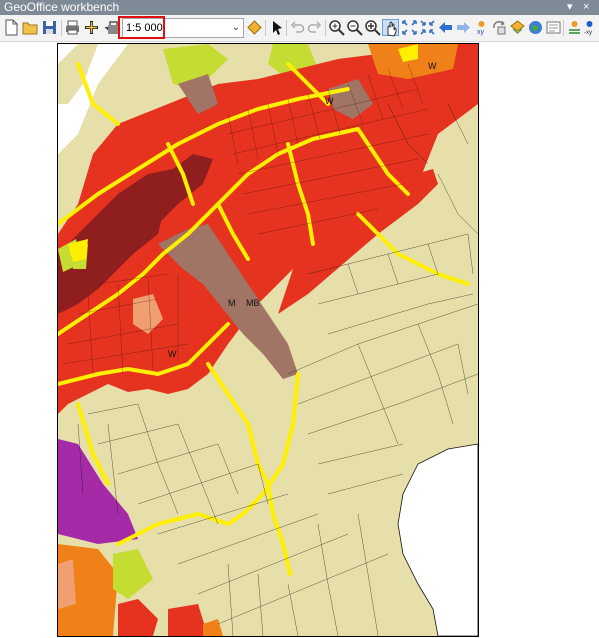 The image size is (599, 638). What do you see at coordinates (253, 303) in the screenshot?
I see `zone-label-mb: MB` at bounding box center [253, 303].